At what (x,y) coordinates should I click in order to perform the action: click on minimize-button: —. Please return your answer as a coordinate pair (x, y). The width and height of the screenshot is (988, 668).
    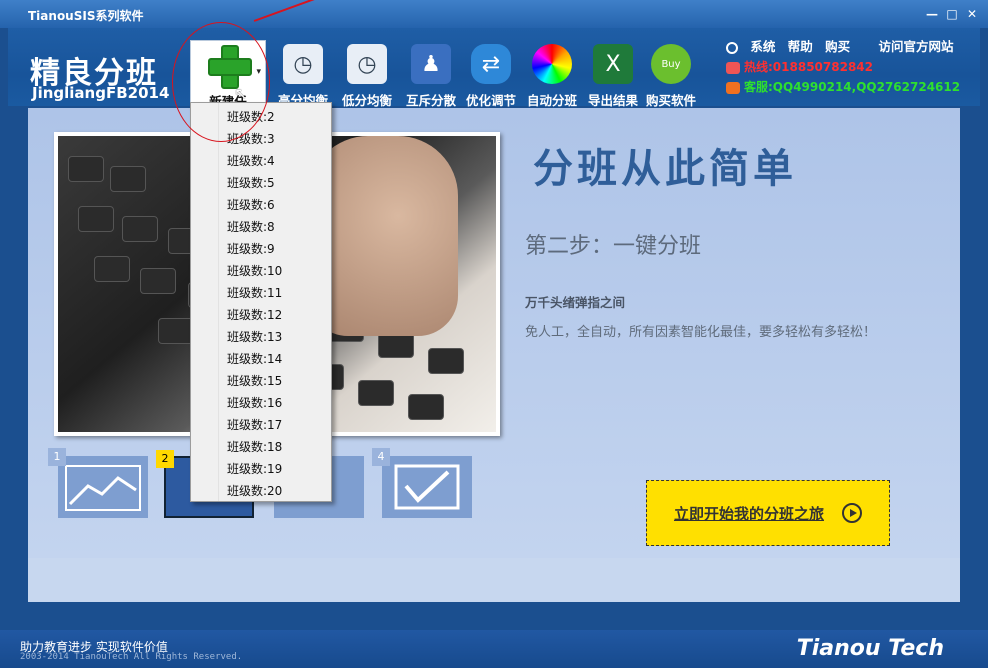
    Looking at the image, I should click on (932, 14).